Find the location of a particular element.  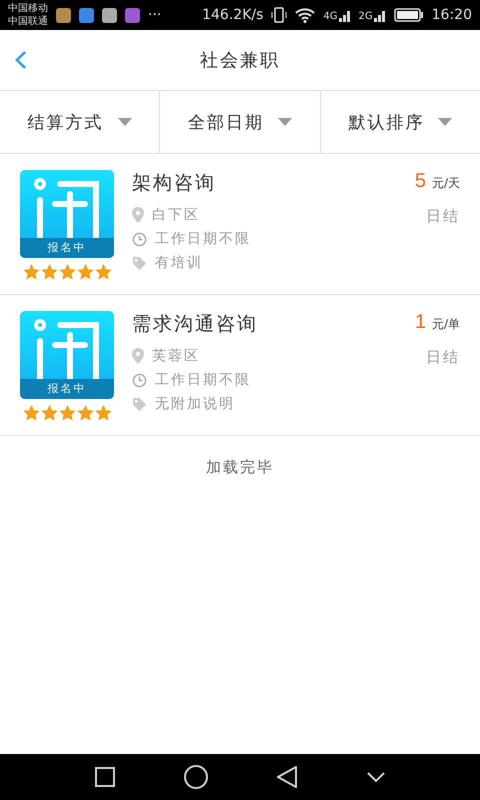

job-note: 有培训 is located at coordinates (179, 263).